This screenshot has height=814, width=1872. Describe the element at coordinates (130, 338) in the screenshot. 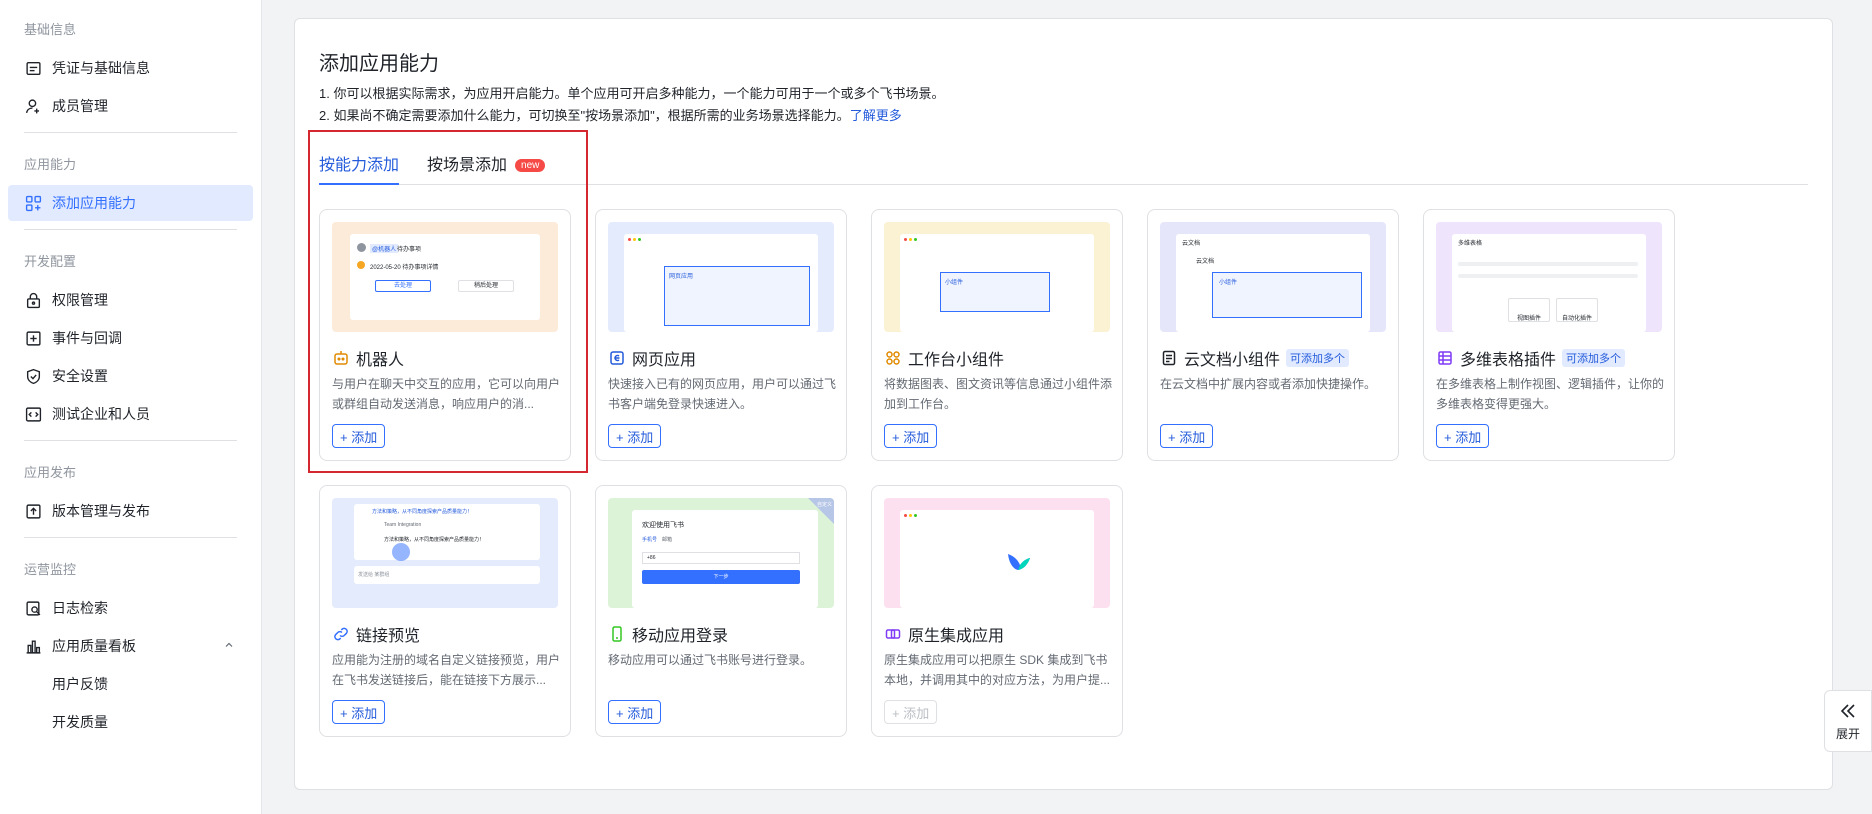

I see `sidebar-item-events: 事件与回调` at that location.